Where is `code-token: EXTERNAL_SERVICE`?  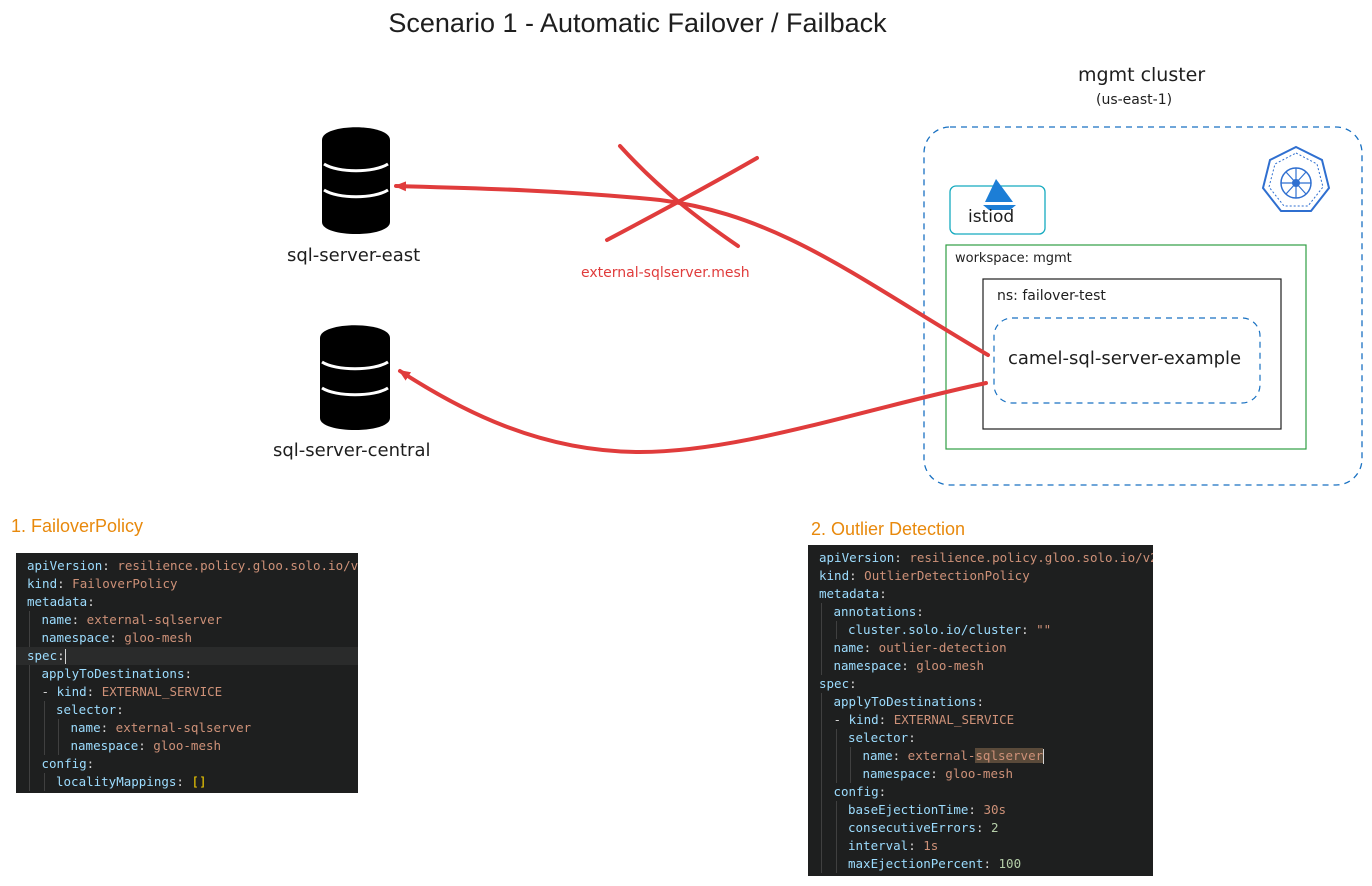 code-token: EXTERNAL_SERVICE is located at coordinates (162, 691).